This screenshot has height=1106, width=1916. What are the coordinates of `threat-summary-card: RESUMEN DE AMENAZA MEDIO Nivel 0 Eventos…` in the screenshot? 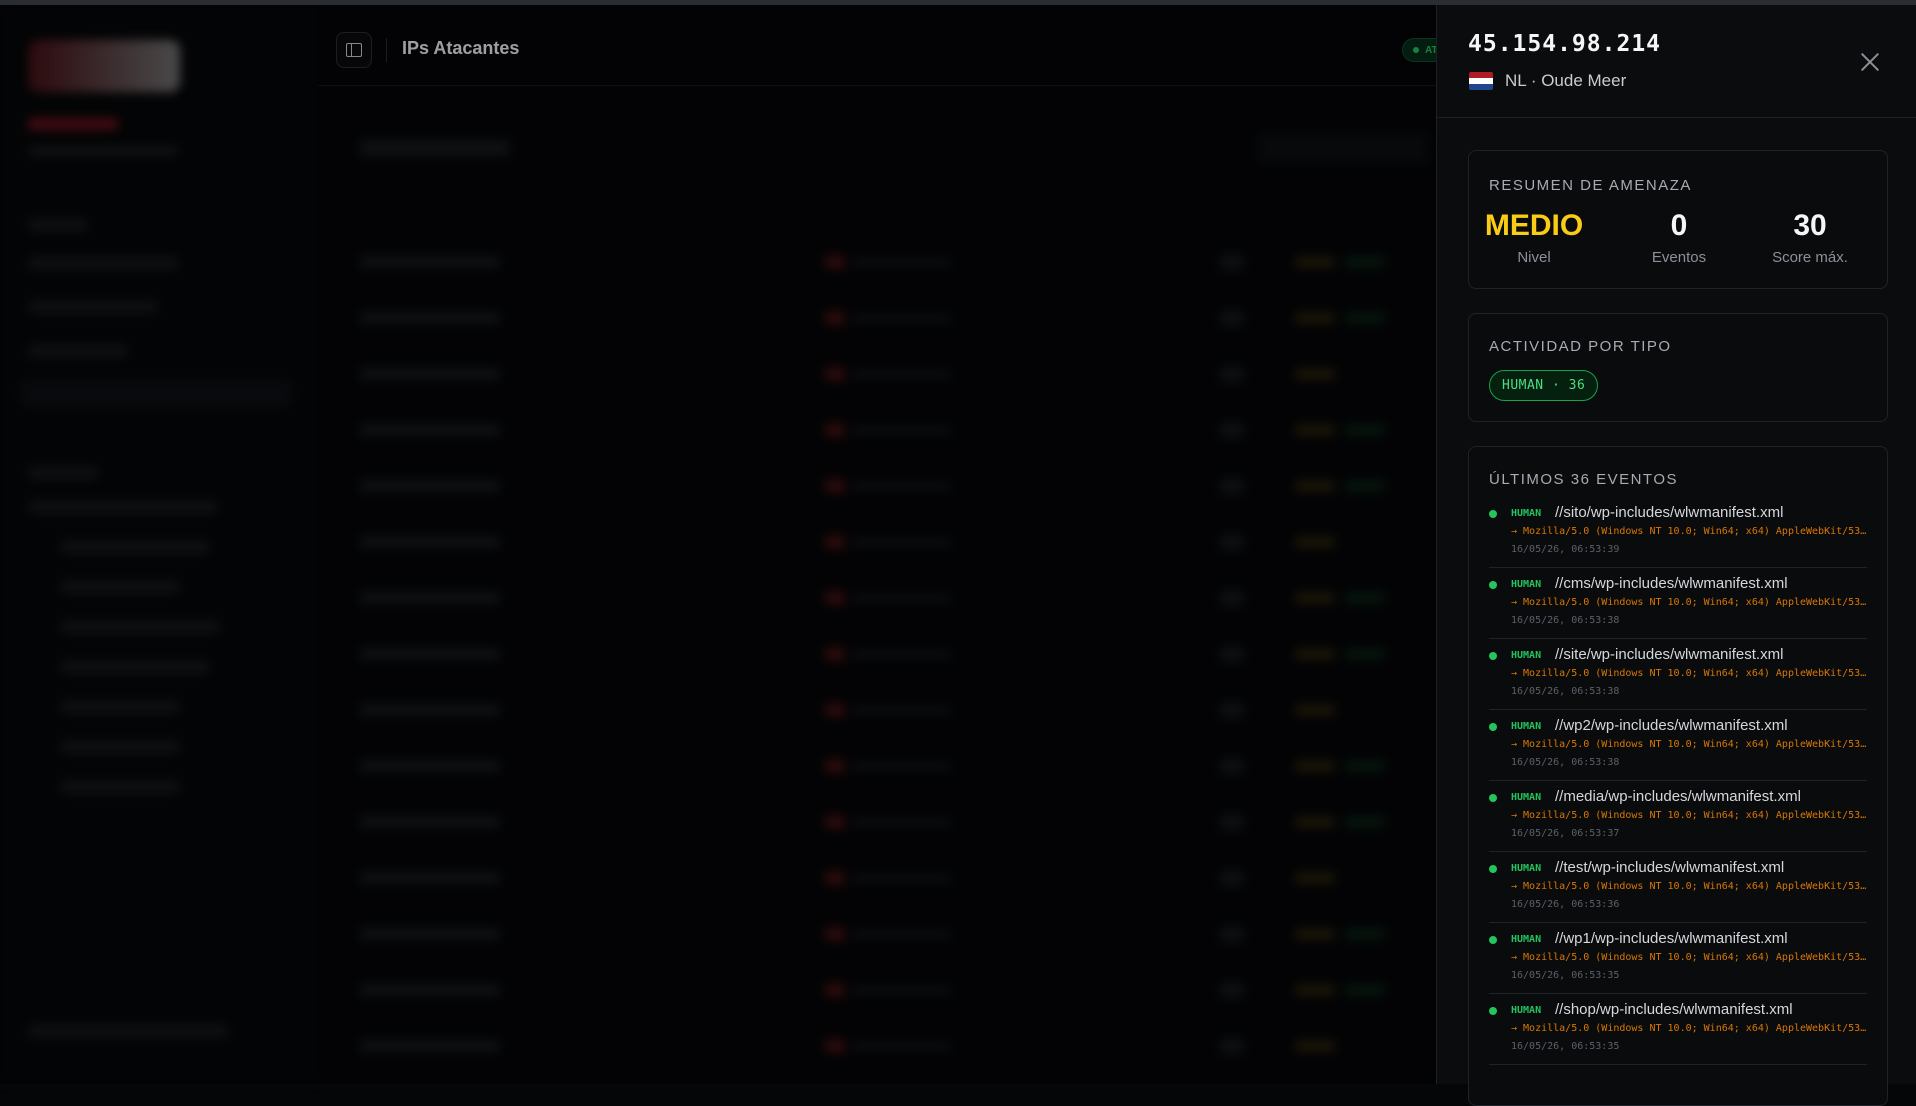 It's located at (1678, 219).